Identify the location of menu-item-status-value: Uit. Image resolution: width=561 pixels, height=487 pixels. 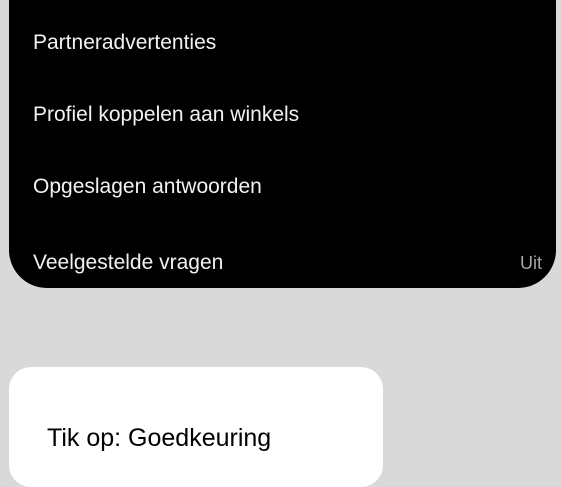
(531, 262).